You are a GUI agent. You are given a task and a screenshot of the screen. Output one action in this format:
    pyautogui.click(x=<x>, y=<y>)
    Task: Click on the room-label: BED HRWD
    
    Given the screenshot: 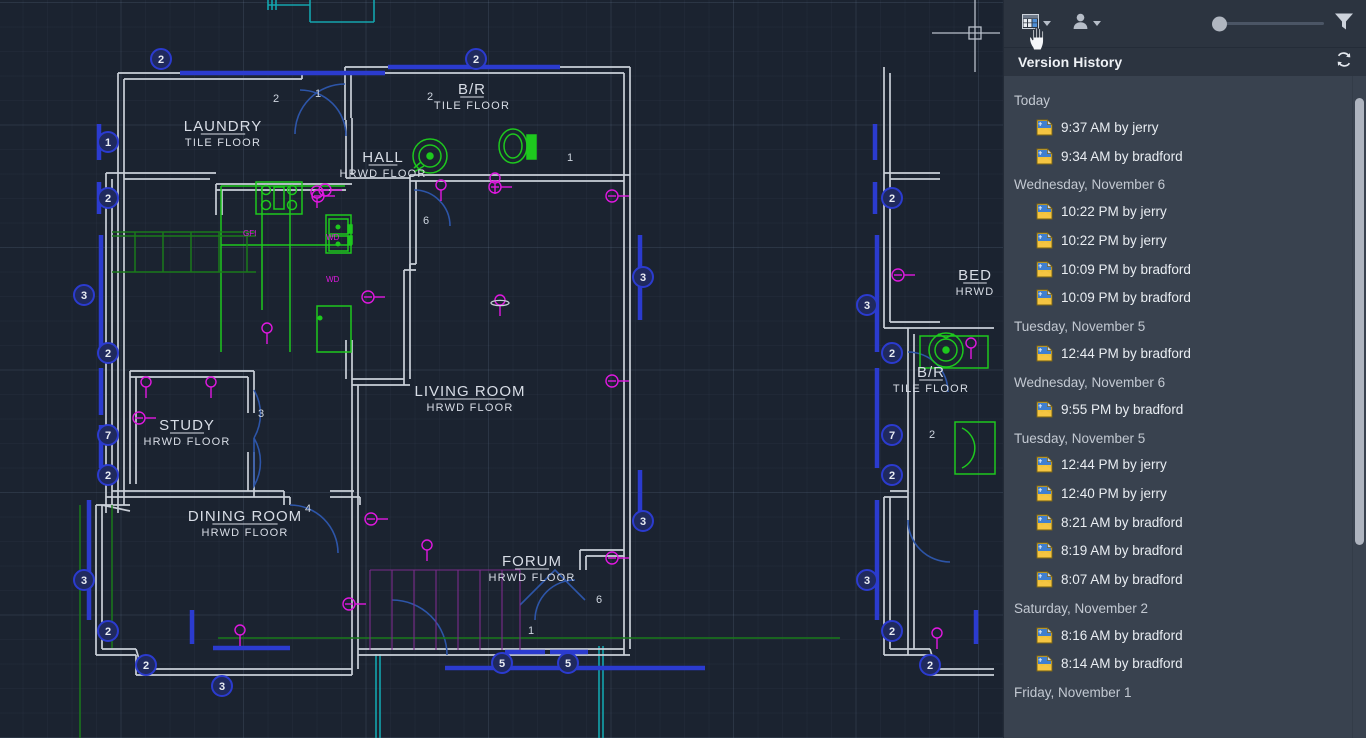 What is the action you would take?
    pyautogui.click(x=975, y=282)
    